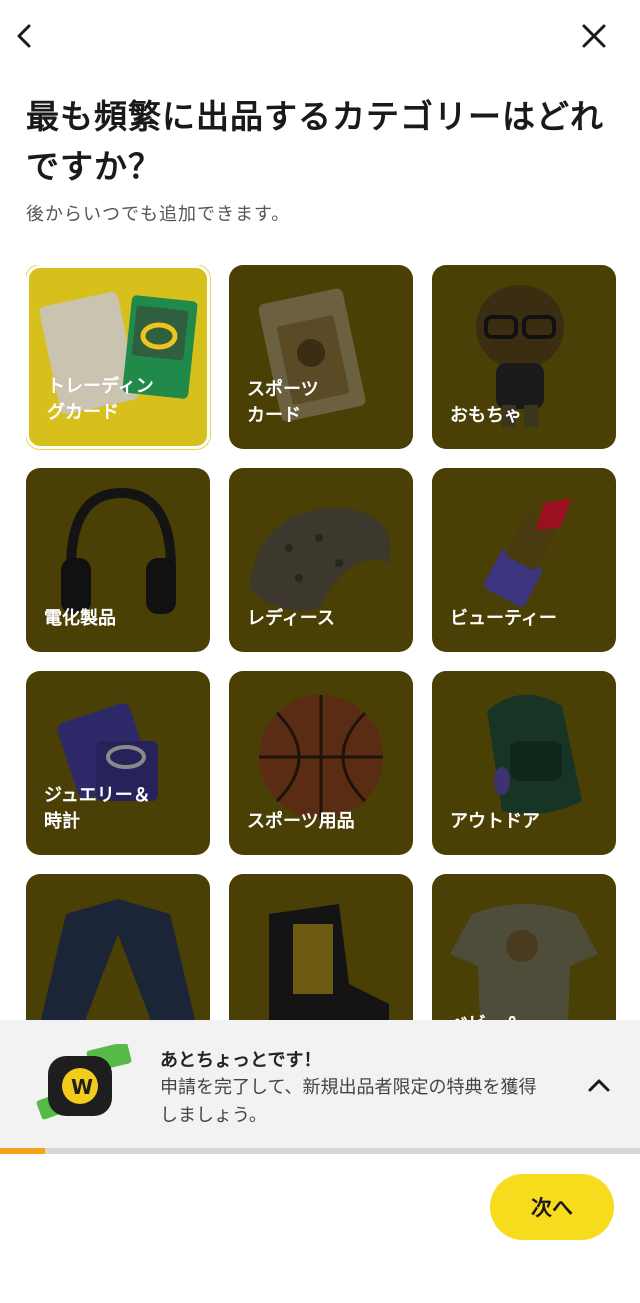 The width and height of the screenshot is (640, 1303). Describe the element at coordinates (503, 618) in the screenshot. I see `category-label: ビューティー` at that location.